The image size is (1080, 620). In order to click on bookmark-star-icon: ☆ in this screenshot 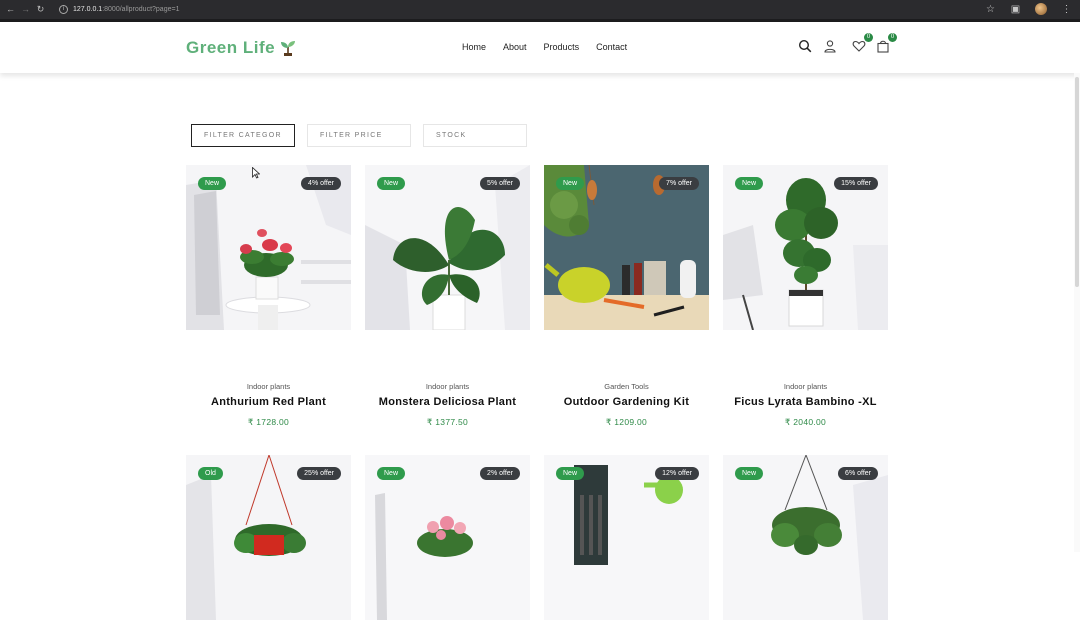, I will do `click(990, 9)`.